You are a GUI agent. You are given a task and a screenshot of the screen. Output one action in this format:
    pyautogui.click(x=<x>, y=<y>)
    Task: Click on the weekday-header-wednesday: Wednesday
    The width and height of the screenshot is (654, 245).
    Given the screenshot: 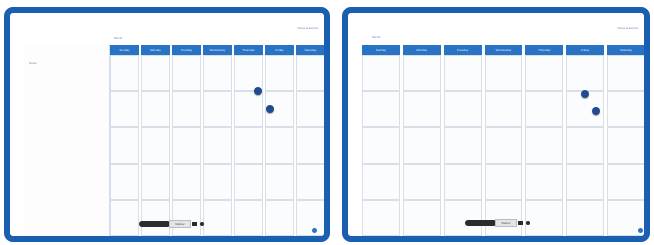 What is the action you would take?
    pyautogui.click(x=503, y=50)
    